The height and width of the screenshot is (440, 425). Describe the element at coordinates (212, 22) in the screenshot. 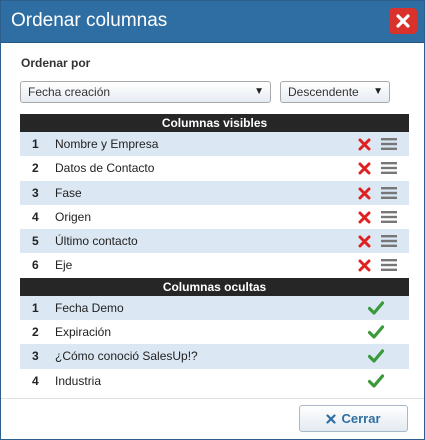

I see `dialog-titlebar: Ordenar columnas` at that location.